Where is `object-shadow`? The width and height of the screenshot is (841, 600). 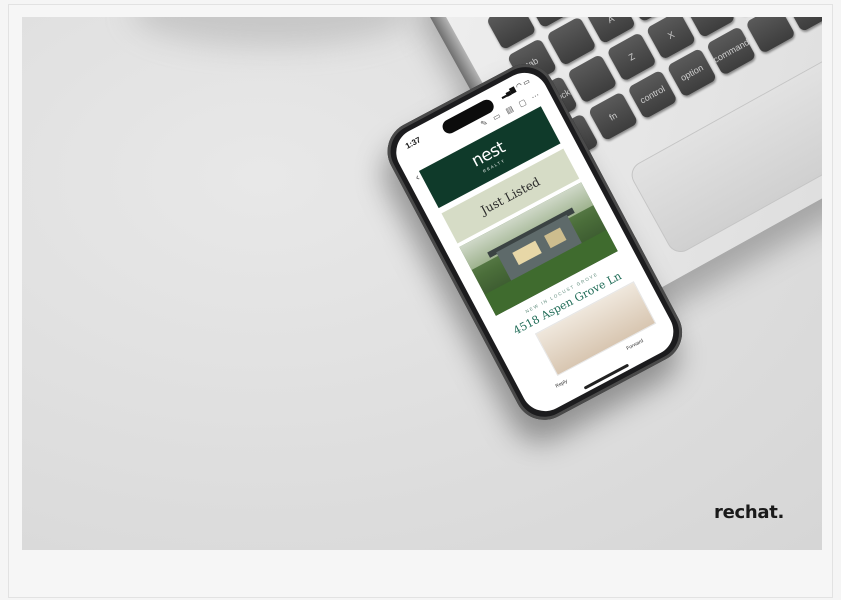
object-shadow is located at coordinates (272, 32).